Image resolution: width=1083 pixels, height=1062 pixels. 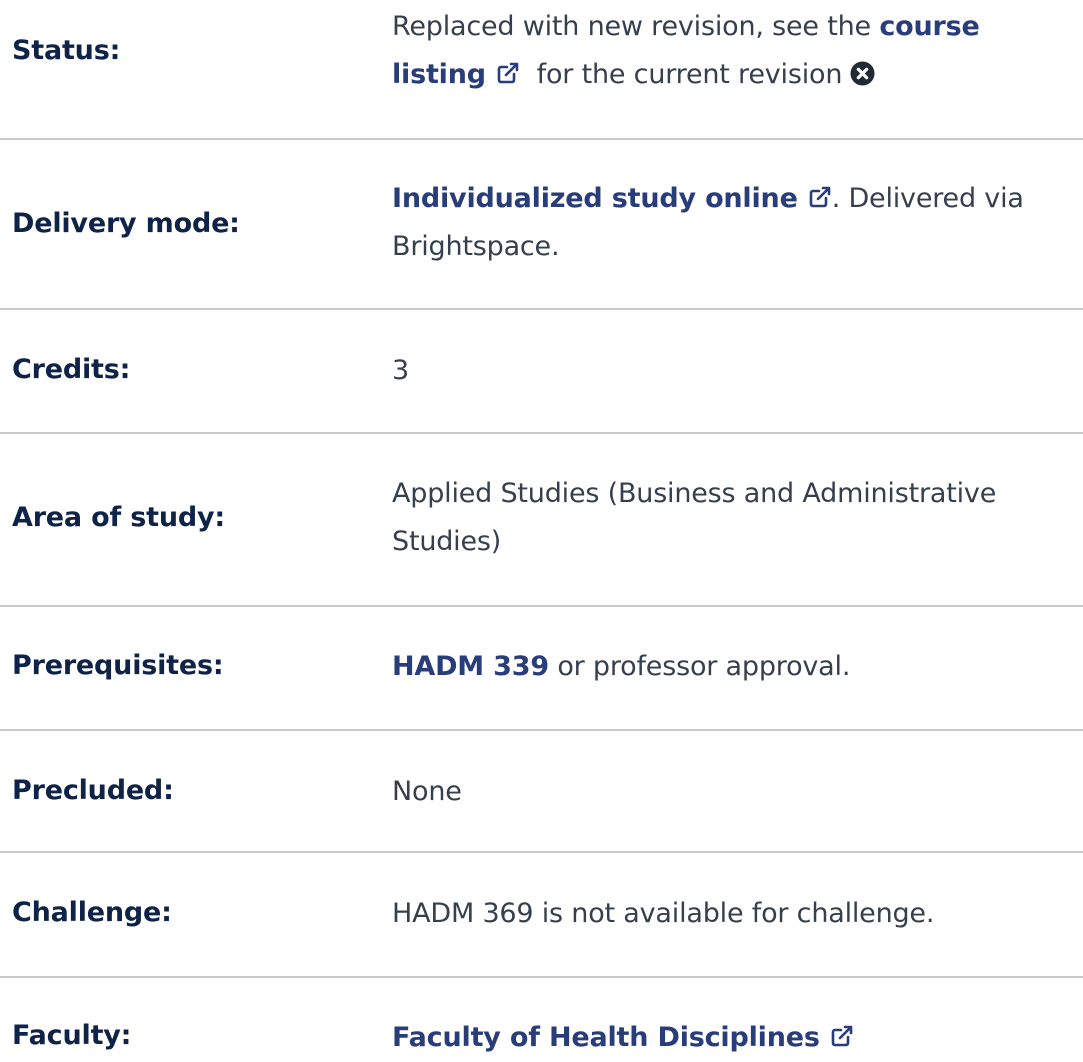 What do you see at coordinates (66, 50) in the screenshot?
I see `status-label: Status:` at bounding box center [66, 50].